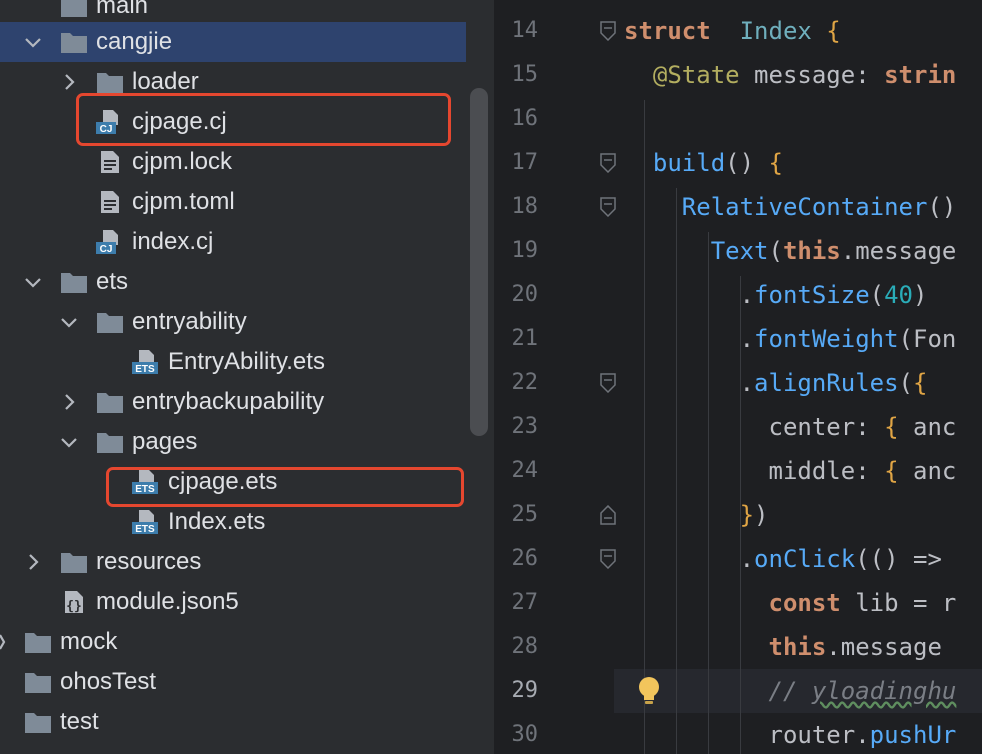 The width and height of the screenshot is (982, 754). What do you see at coordinates (649, 691) in the screenshot?
I see `lightbulb-icon` at bounding box center [649, 691].